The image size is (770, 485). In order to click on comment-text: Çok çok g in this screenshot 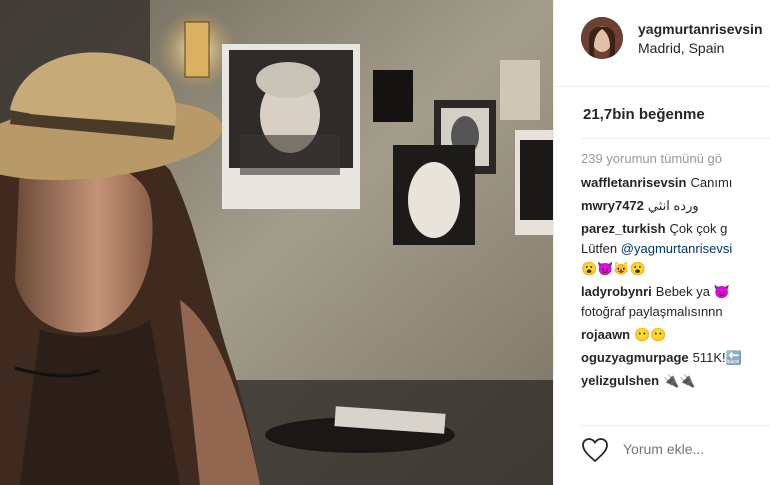, I will do `click(698, 228)`.